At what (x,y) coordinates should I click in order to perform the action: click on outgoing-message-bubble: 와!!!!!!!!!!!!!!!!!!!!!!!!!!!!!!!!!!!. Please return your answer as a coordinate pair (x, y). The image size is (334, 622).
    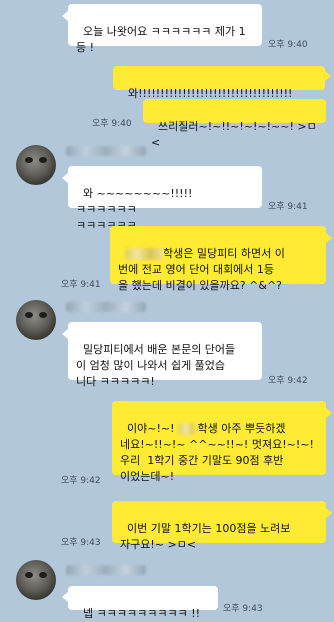
    Looking at the image, I should click on (219, 83).